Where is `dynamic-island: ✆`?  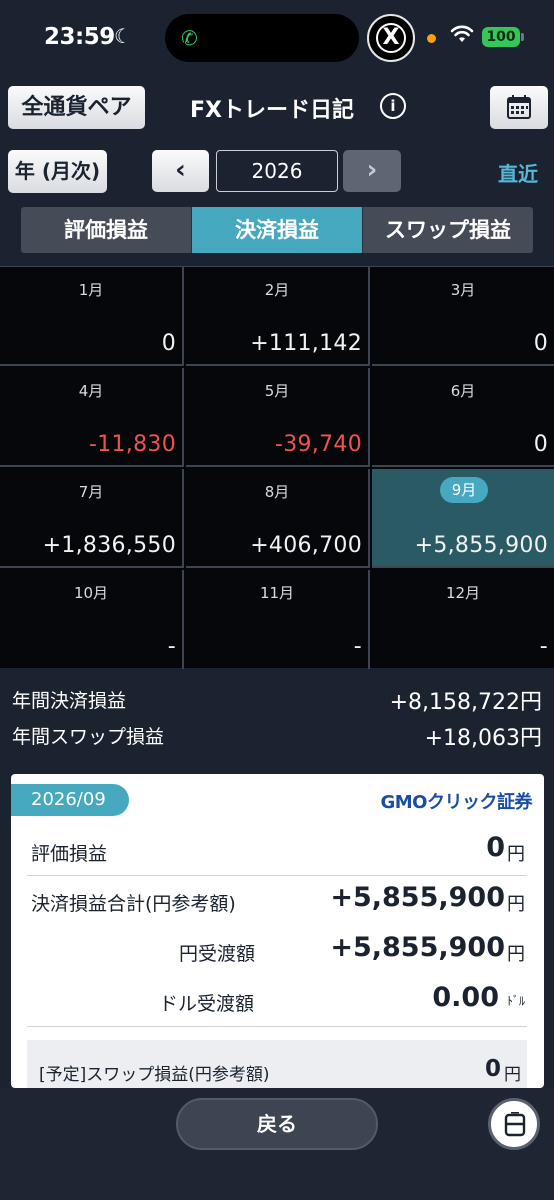
dynamic-island: ✆ is located at coordinates (262, 38).